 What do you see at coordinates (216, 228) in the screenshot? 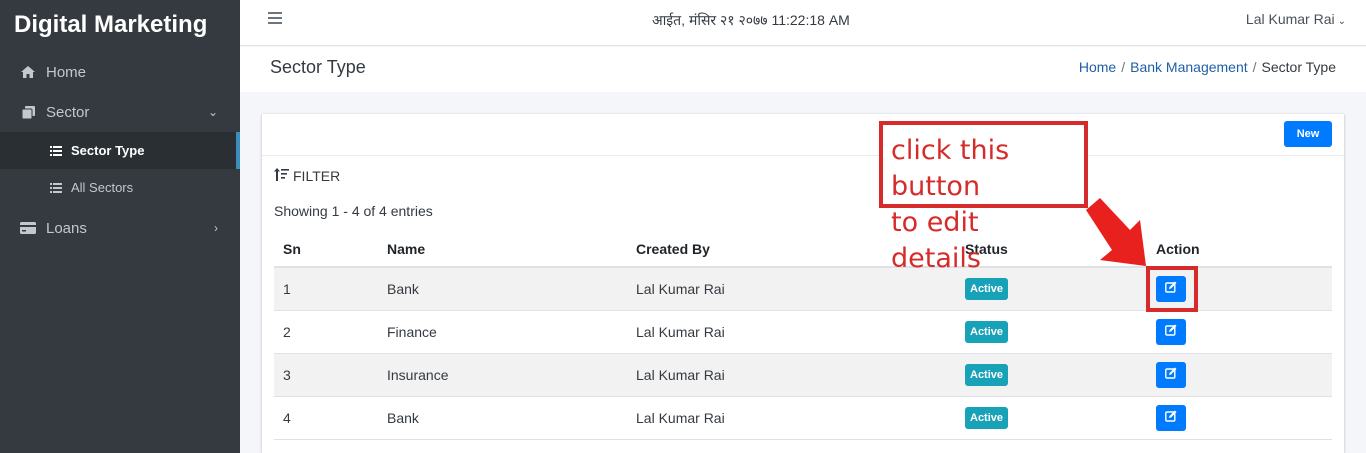
I see `chevron-right-icon: ›` at bounding box center [216, 228].